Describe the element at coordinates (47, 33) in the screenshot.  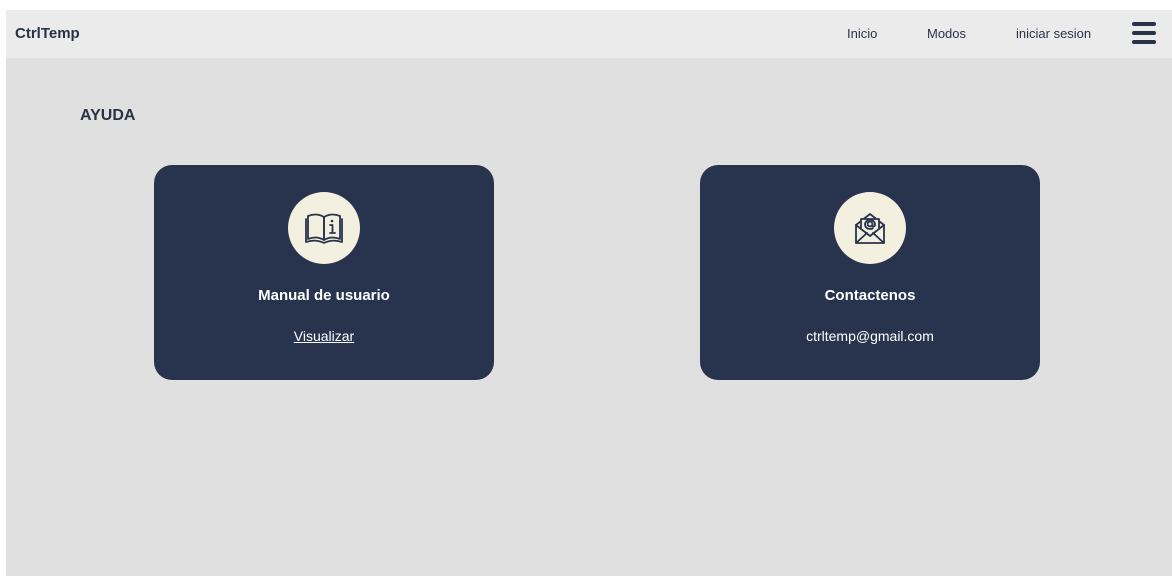
I see `brand-logo: CtrlTemp` at that location.